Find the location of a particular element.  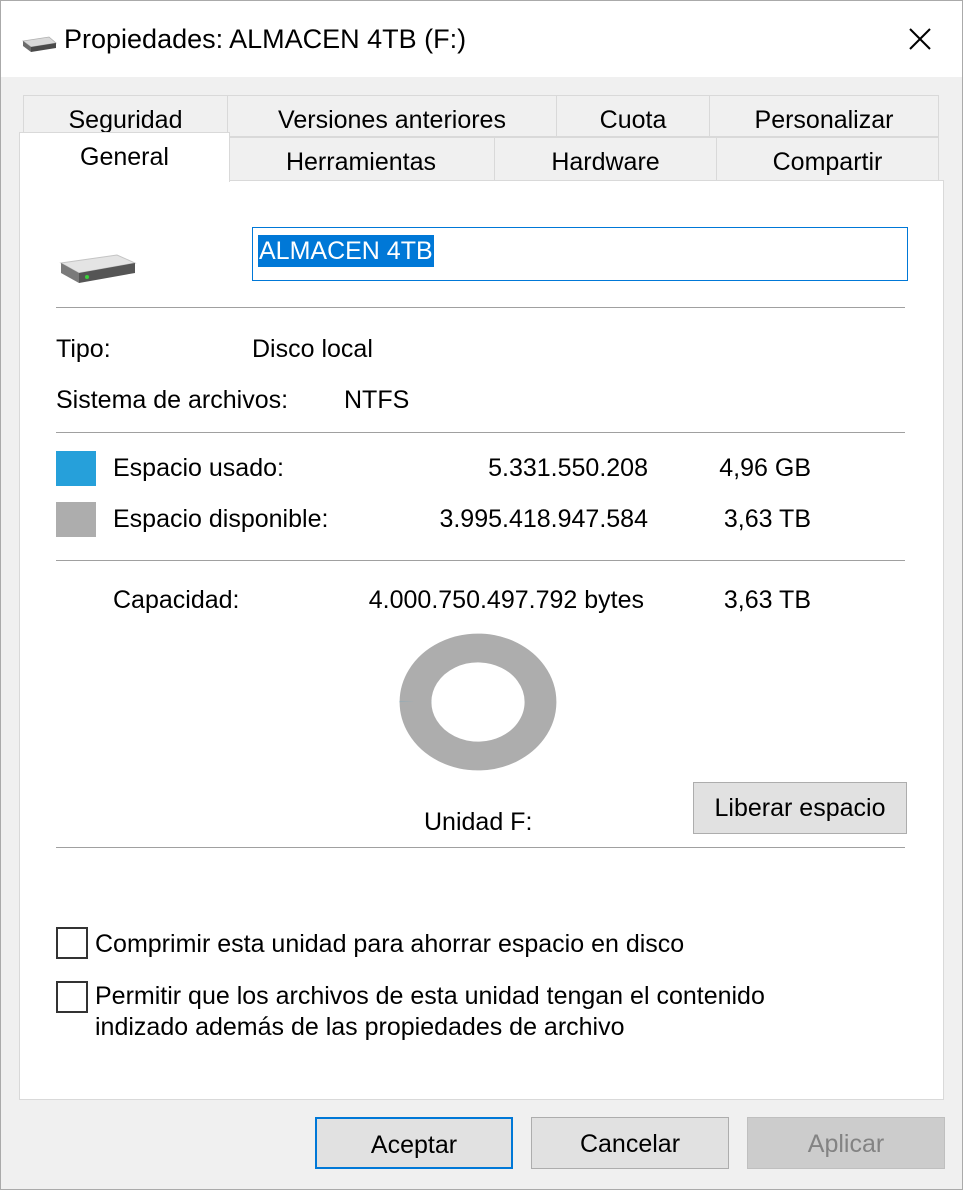

tab-versiones-anteriores: Versiones anteriores is located at coordinates (392, 116).